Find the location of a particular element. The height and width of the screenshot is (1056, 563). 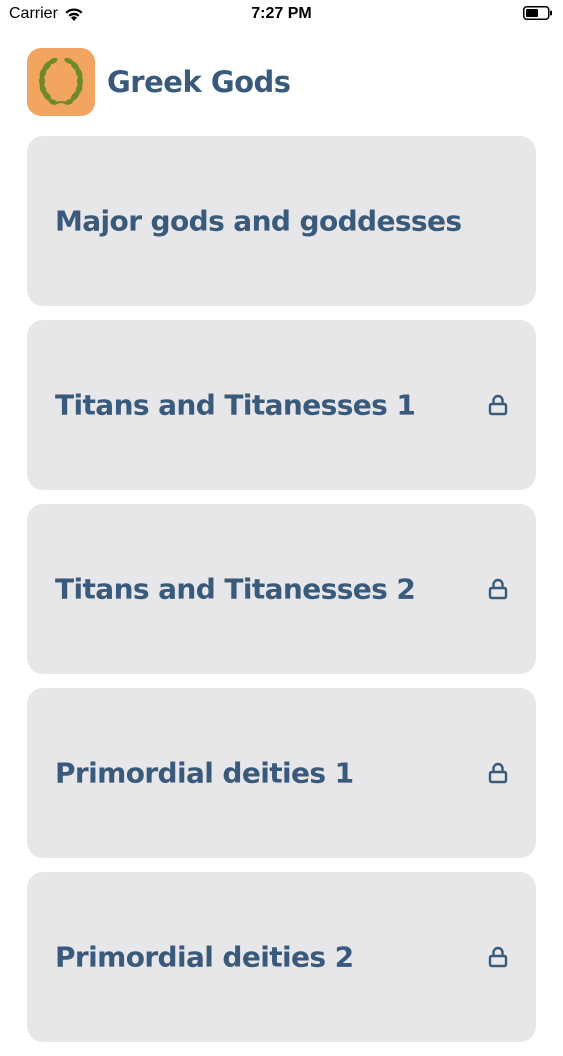

category-card-titans-1: Titans and Titanesses 1 is located at coordinates (281, 405).